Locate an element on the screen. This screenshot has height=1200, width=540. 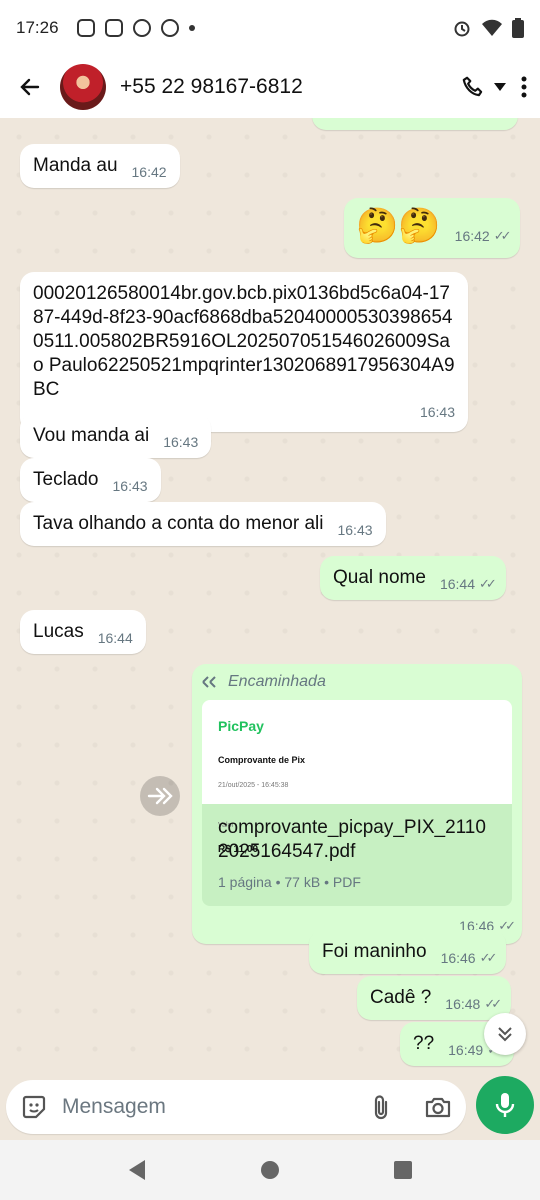
app-icon is located at coordinates (169, 28).